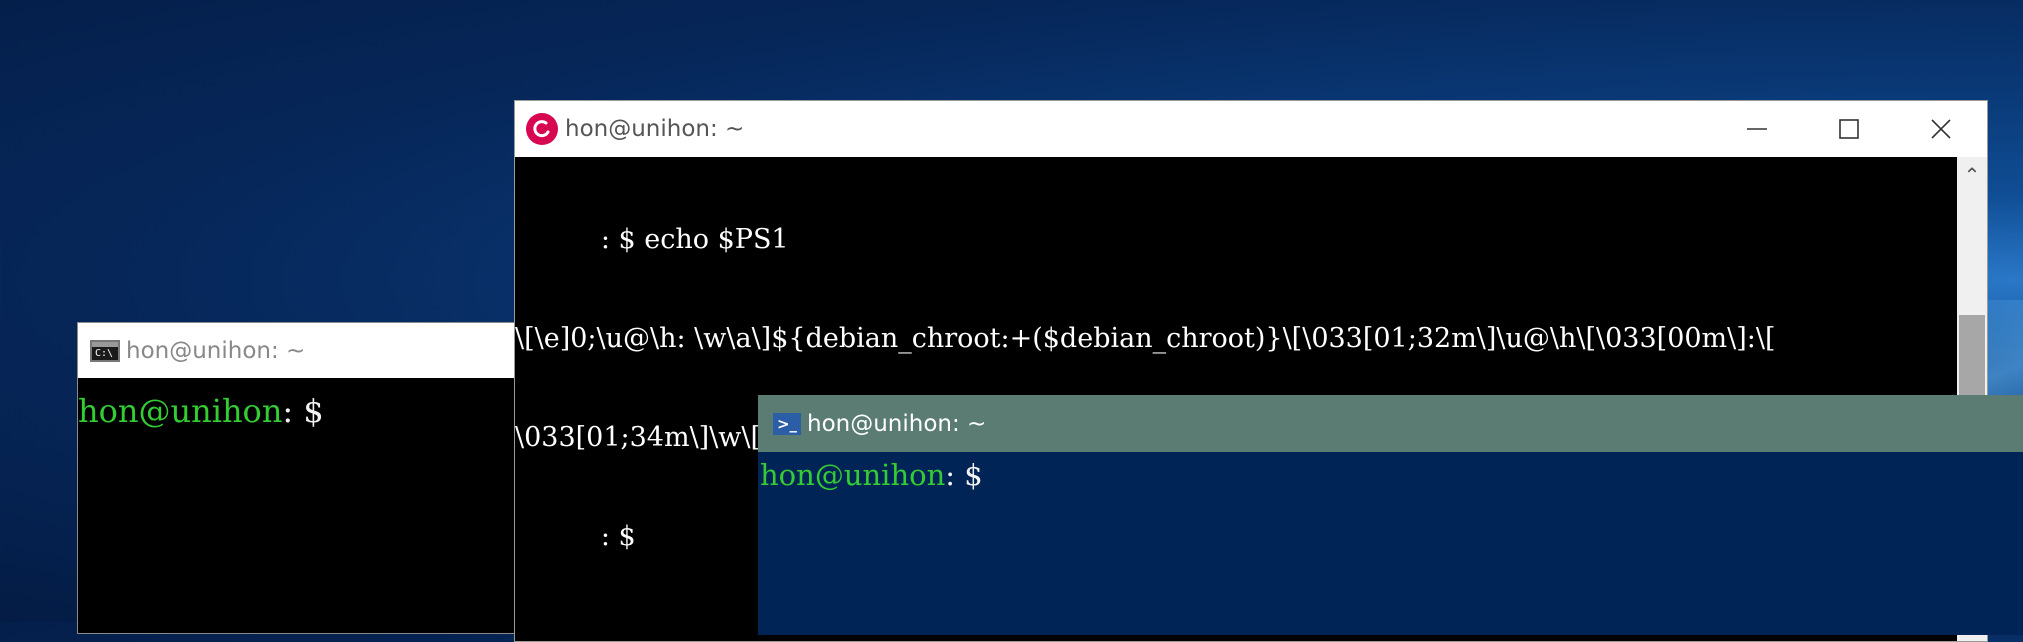  I want to click on powershell-icon: >_, so click(787, 423).